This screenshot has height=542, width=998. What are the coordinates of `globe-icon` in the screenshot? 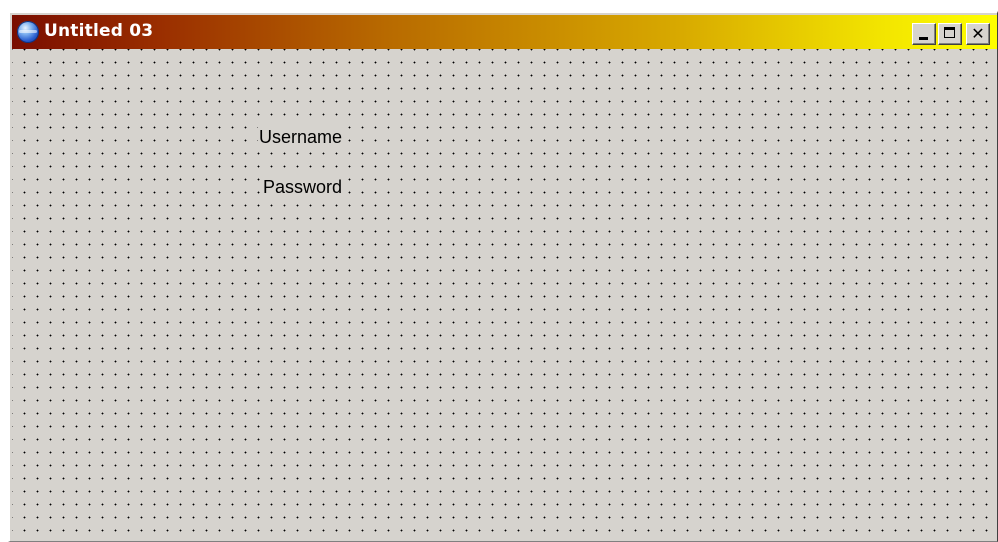 It's located at (28, 32).